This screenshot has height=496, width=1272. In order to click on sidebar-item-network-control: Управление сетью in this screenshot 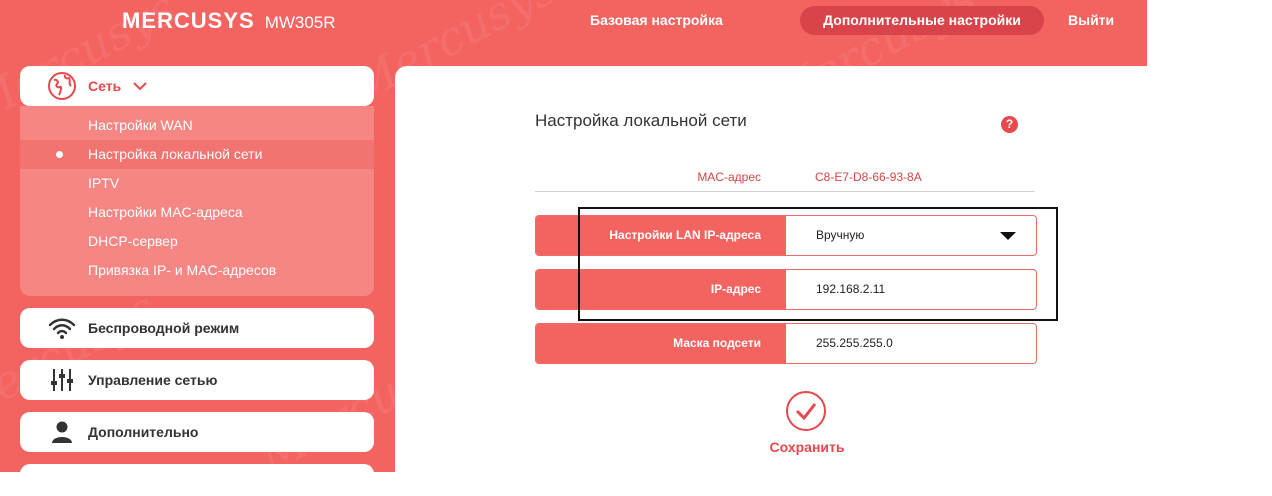, I will do `click(197, 380)`.